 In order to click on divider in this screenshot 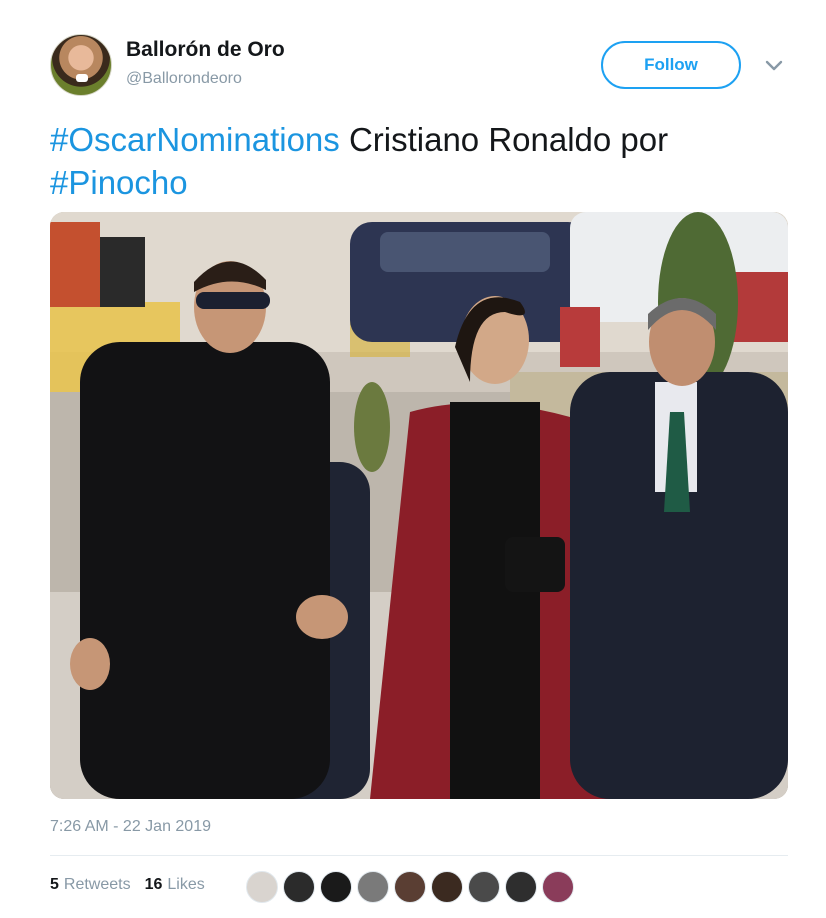, I will do `click(419, 855)`.